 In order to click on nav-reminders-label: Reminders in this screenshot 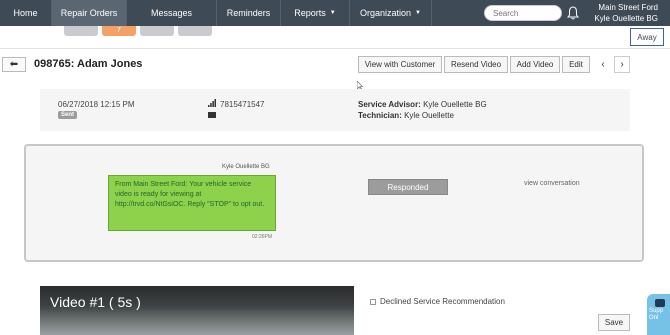, I will do `click(248, 13)`.